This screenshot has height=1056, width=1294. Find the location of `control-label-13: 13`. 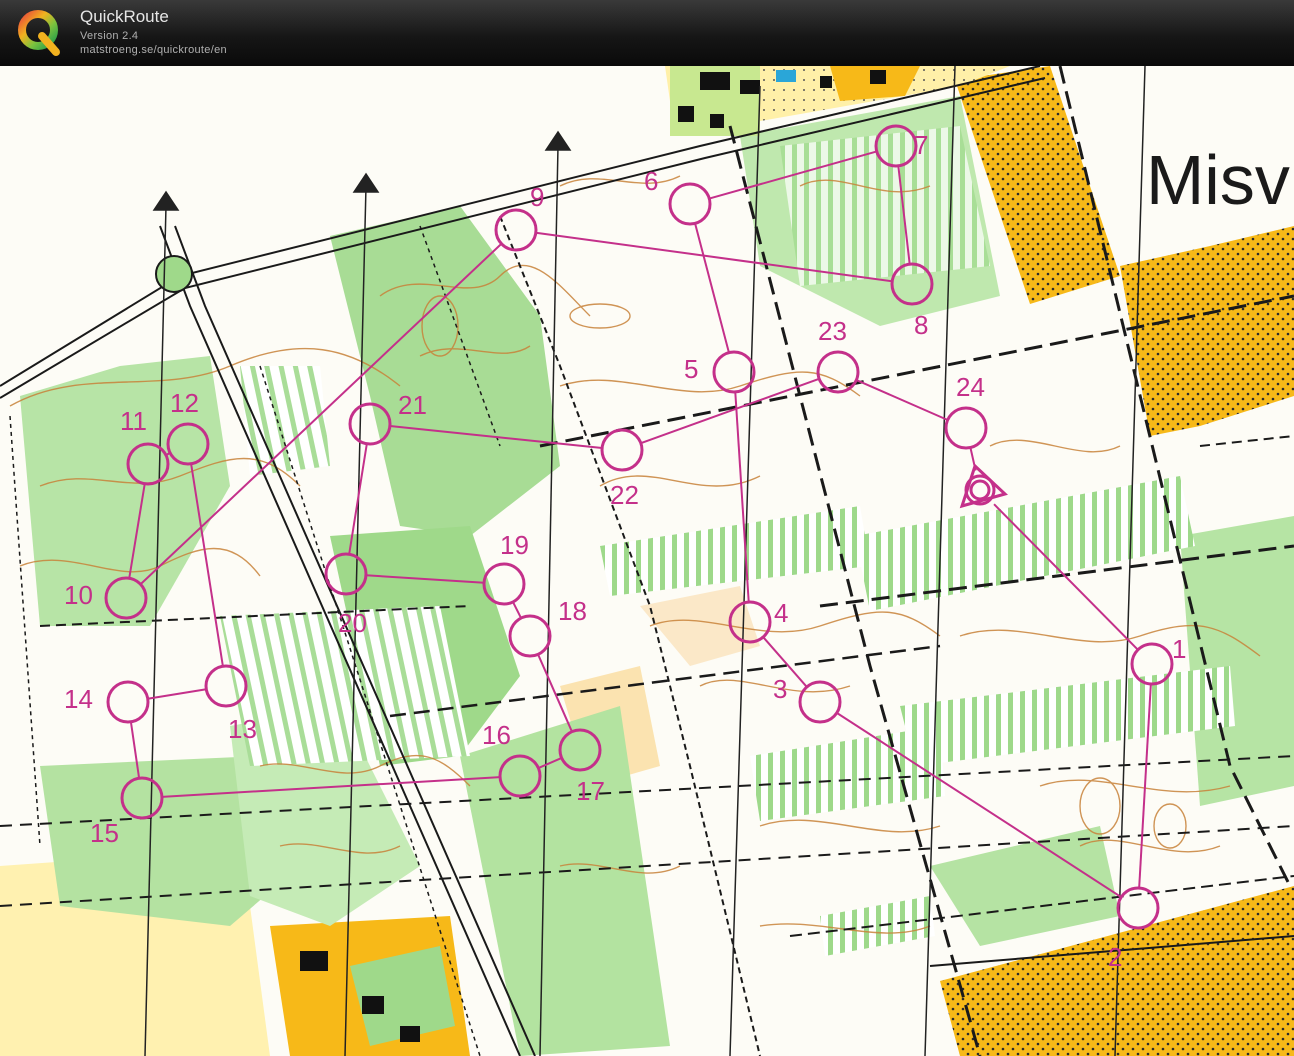

control-label-13: 13 is located at coordinates (242, 729).